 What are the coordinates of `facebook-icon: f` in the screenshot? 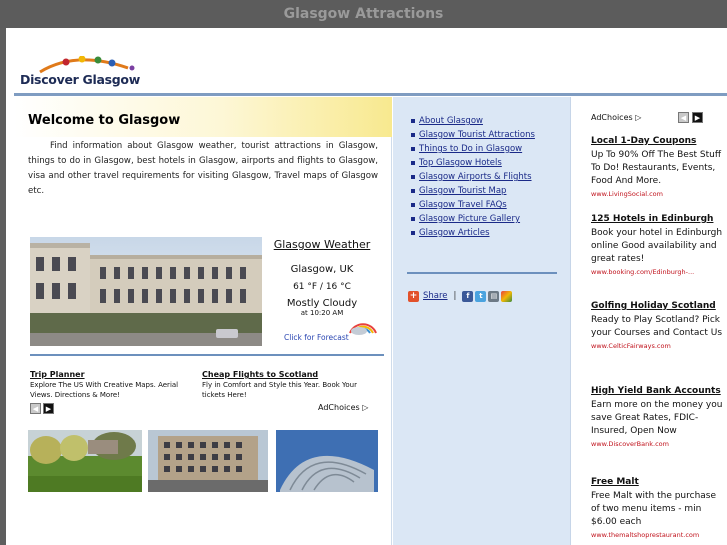 It's located at (468, 296).